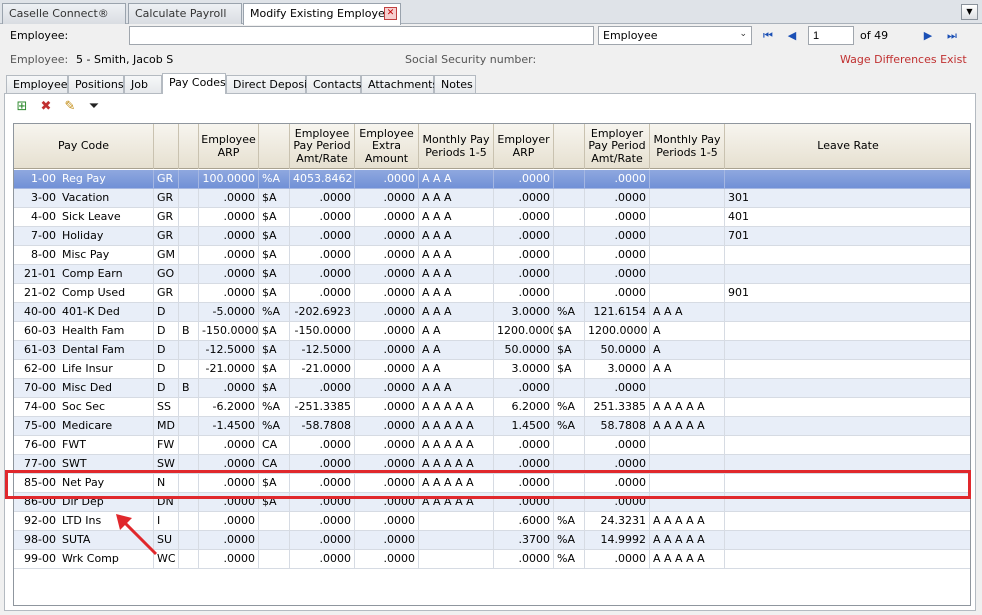  I want to click on tab-calculate-payroll: Calculate Payroll, so click(185, 13).